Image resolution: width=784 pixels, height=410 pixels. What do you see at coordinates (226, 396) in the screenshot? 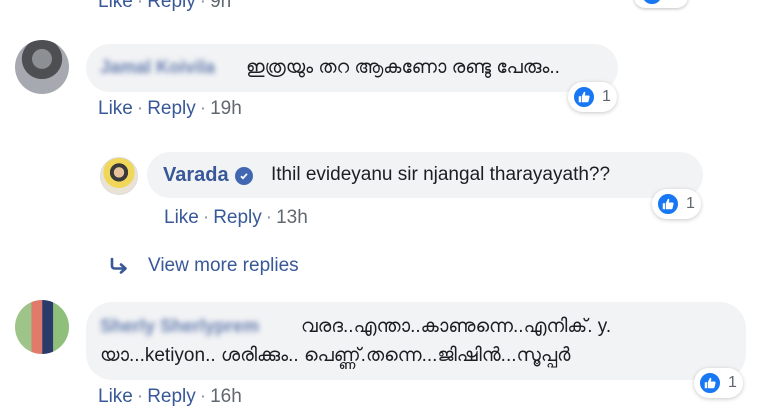
I see `timestamp: 16h` at bounding box center [226, 396].